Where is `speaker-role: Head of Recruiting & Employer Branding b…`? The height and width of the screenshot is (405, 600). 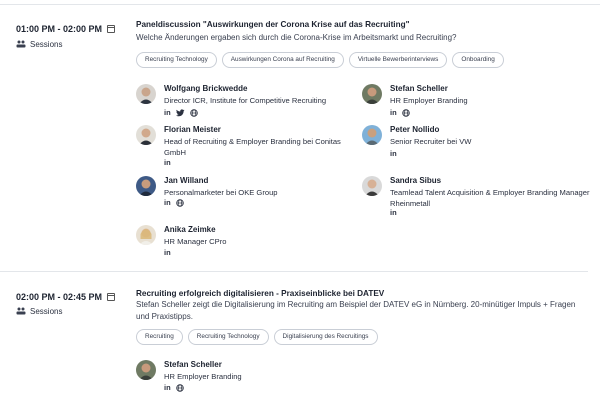
speaker-role: Head of Recruiting & Employer Branding b… is located at coordinates (252, 147).